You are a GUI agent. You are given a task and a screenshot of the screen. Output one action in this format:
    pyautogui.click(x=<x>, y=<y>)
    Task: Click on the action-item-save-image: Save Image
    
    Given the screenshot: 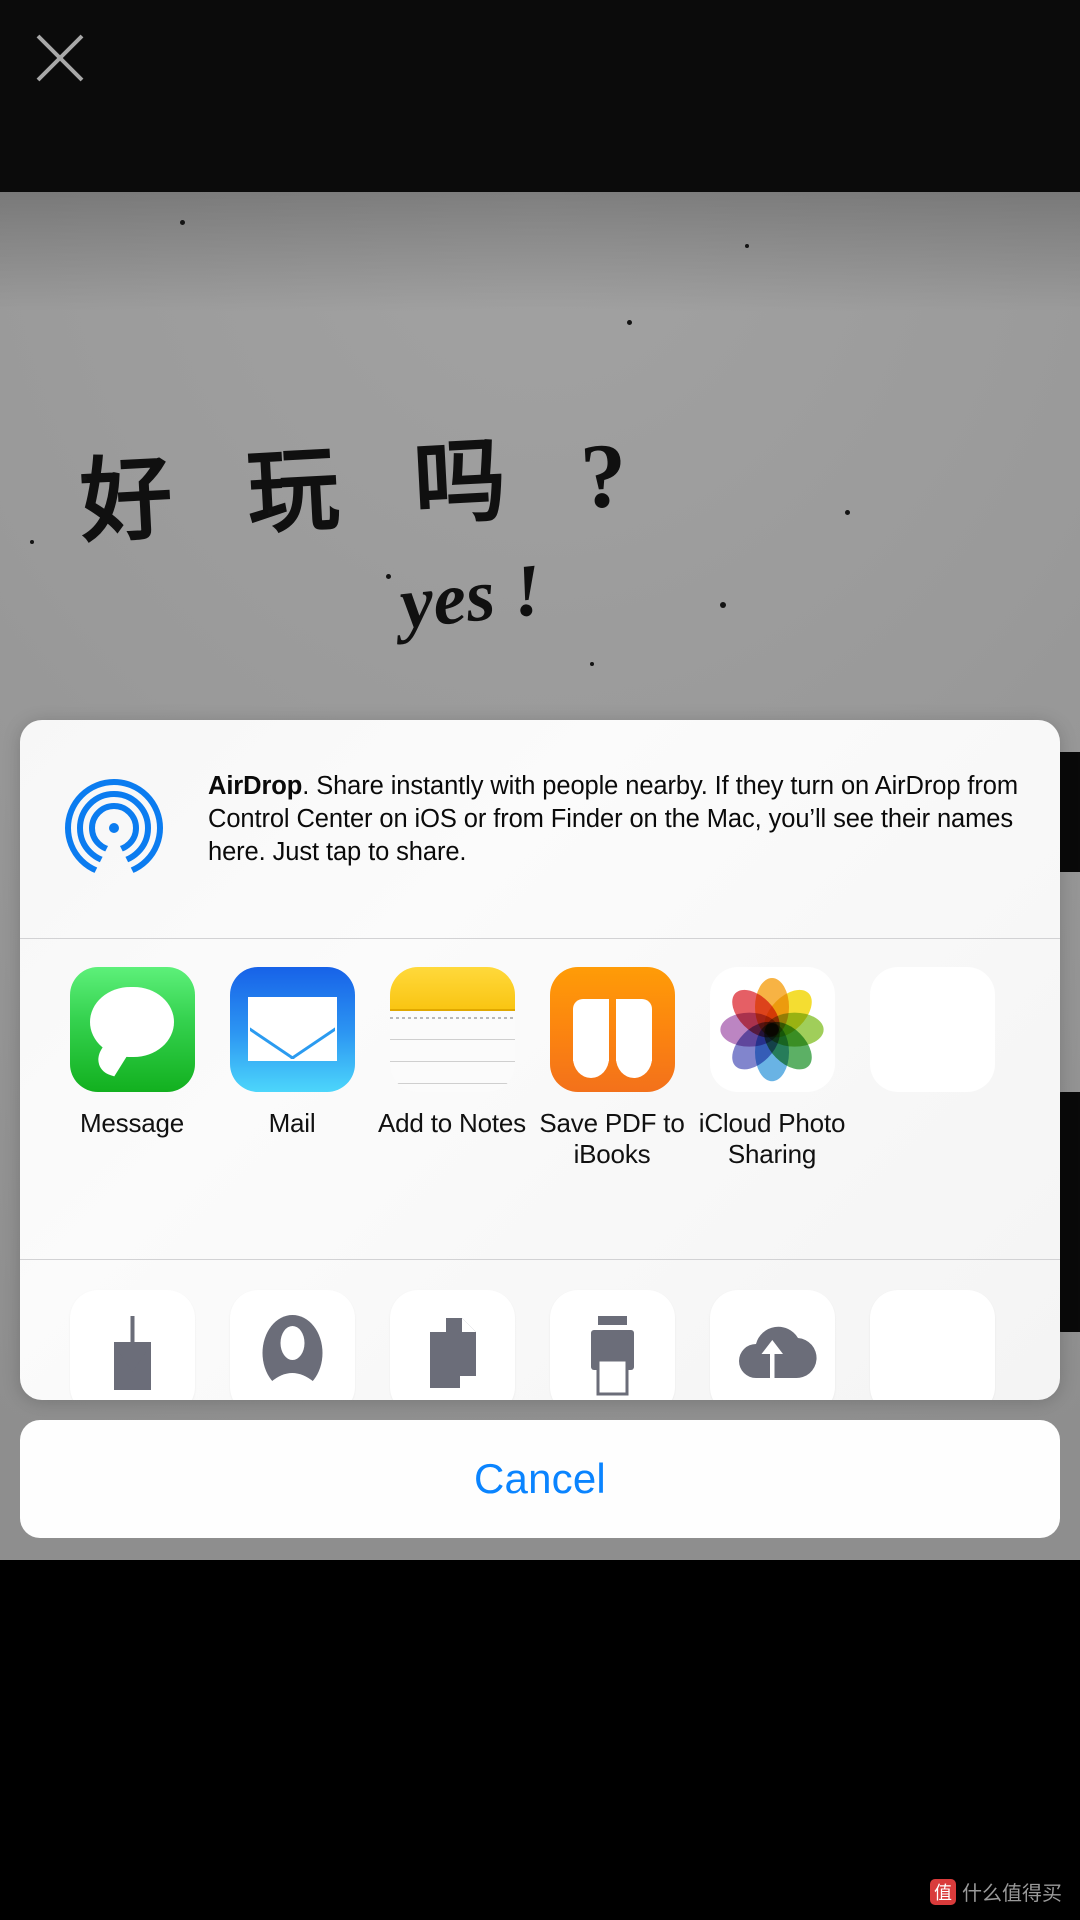 What is the action you would take?
    pyautogui.click(x=132, y=1345)
    